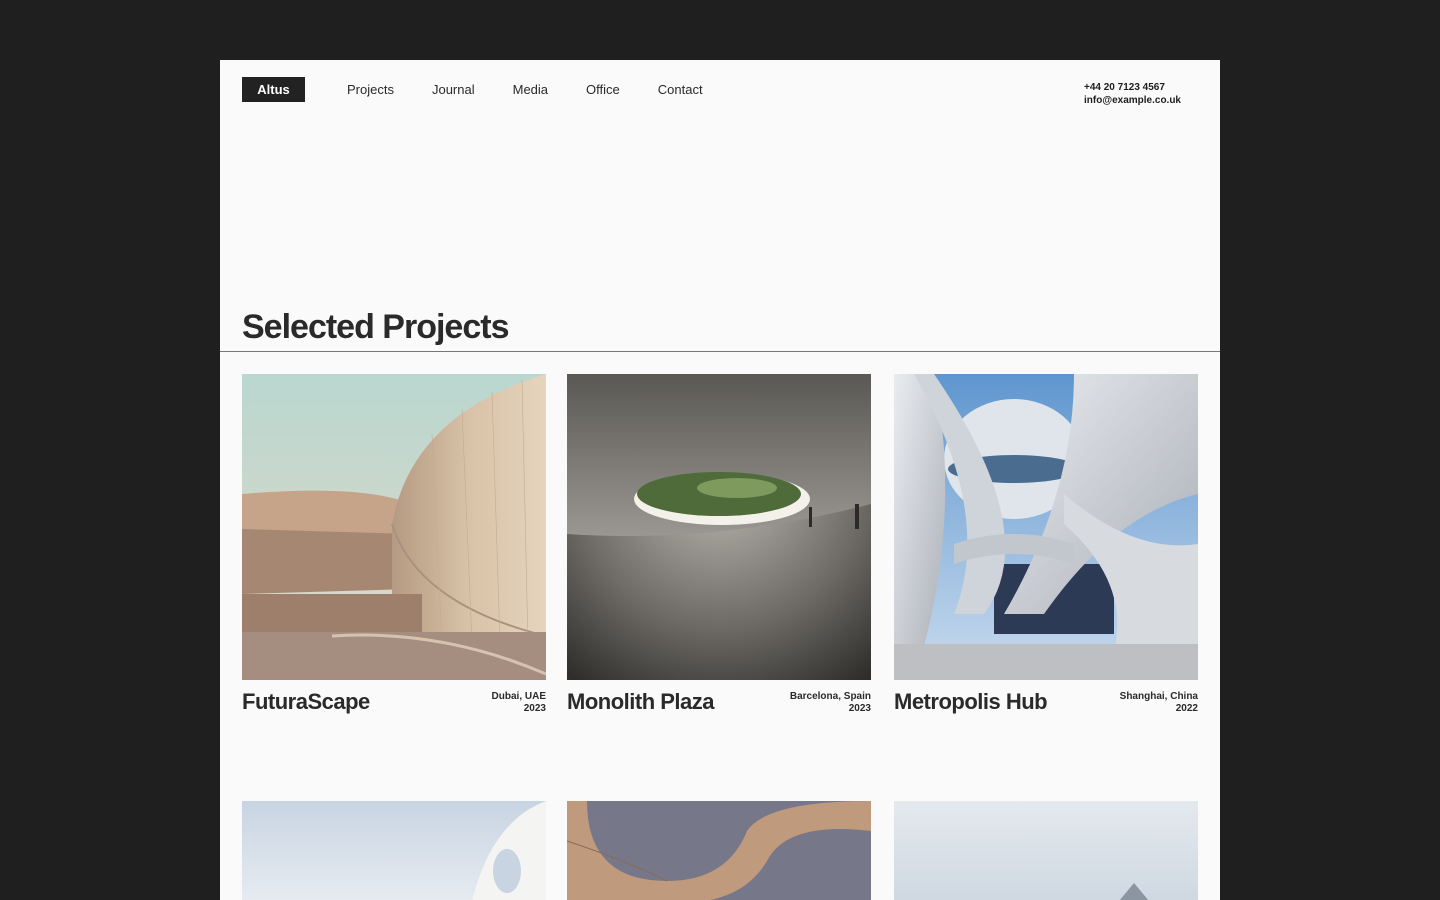 This screenshot has height=900, width=1440. What do you see at coordinates (603, 90) in the screenshot?
I see `nav-office: Office` at bounding box center [603, 90].